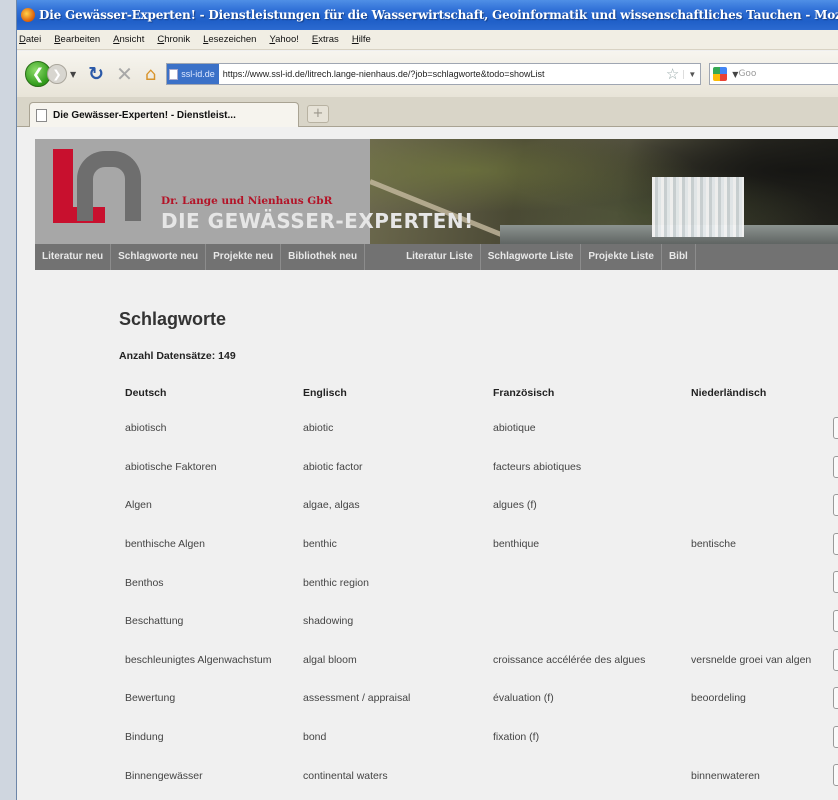 Image resolution: width=838 pixels, height=800 pixels. What do you see at coordinates (138, 505) in the screenshot?
I see `cell-deutsch: Algen` at bounding box center [138, 505].